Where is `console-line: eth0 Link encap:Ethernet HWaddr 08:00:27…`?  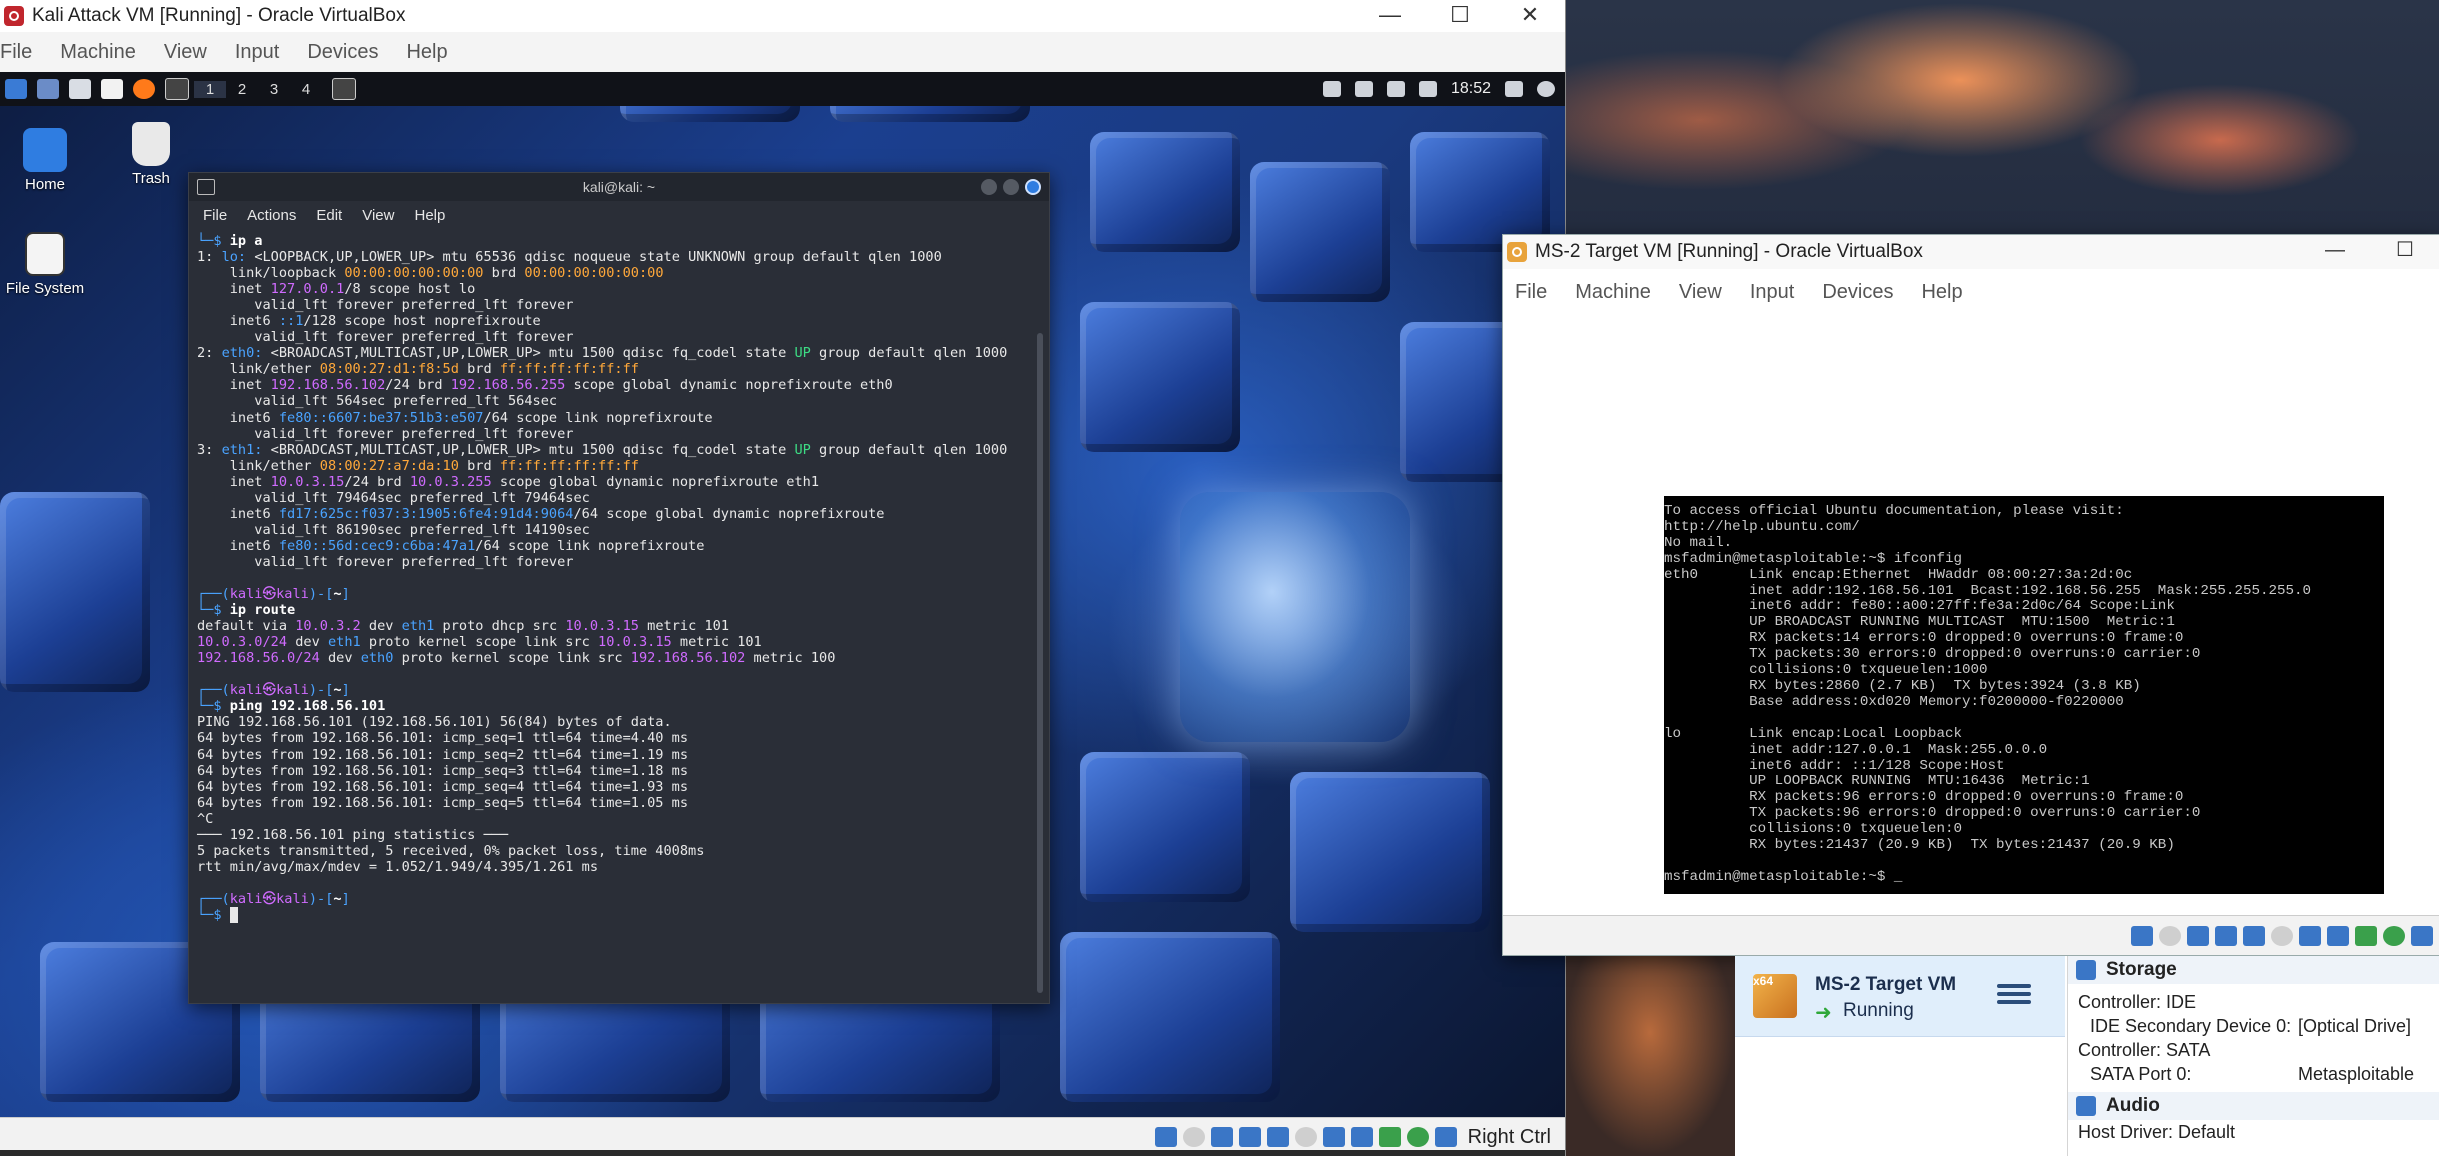
console-line: eth0 Link encap:Ethernet HWaddr 08:00:27… is located at coordinates (1898, 574).